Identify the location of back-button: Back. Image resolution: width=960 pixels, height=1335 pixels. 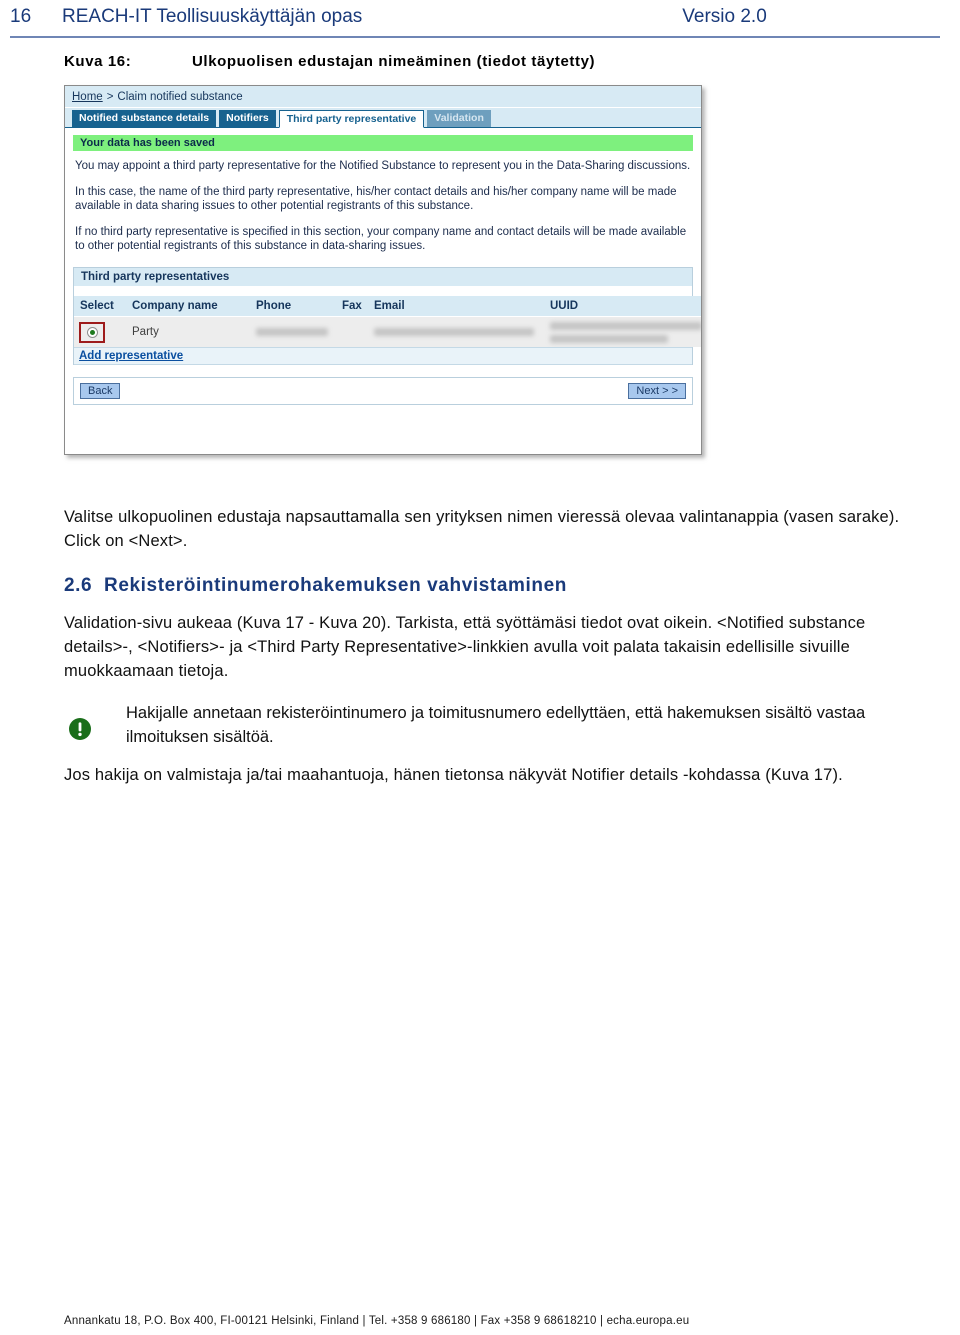
(100, 391).